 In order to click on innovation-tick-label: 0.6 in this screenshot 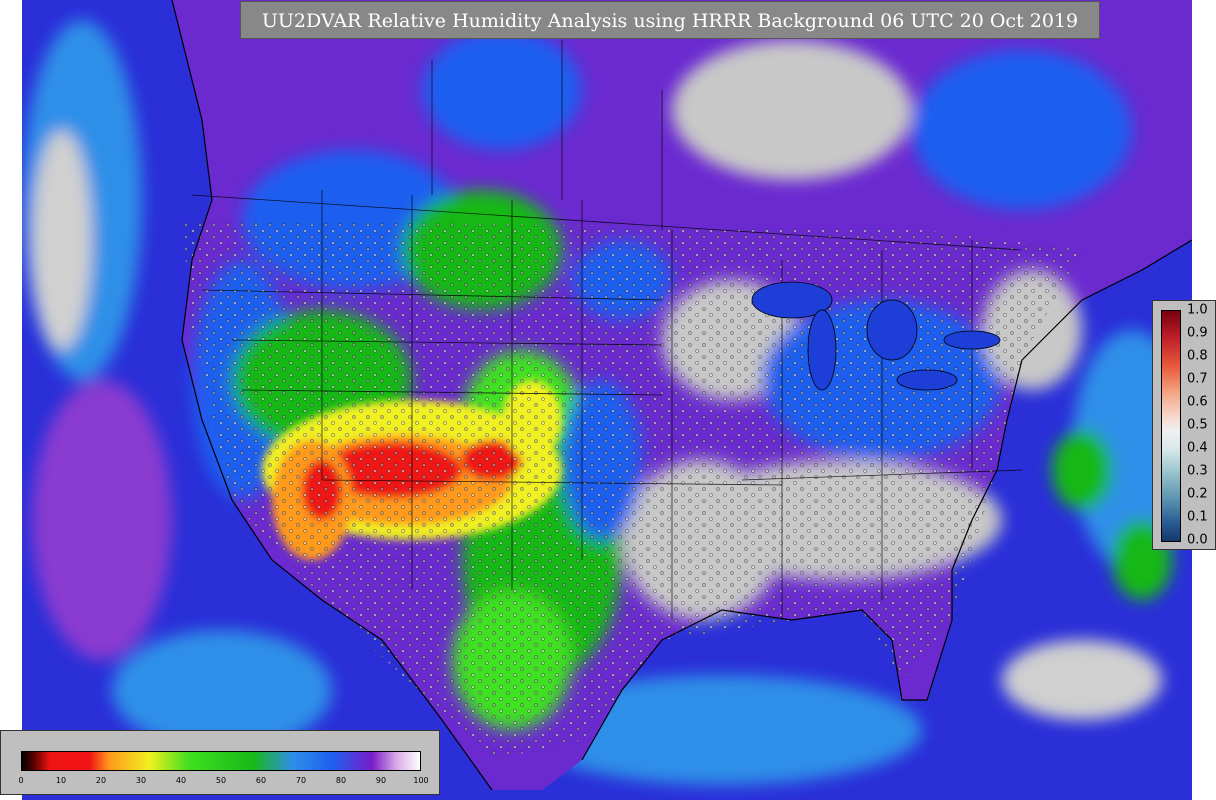, I will do `click(1197, 402)`.